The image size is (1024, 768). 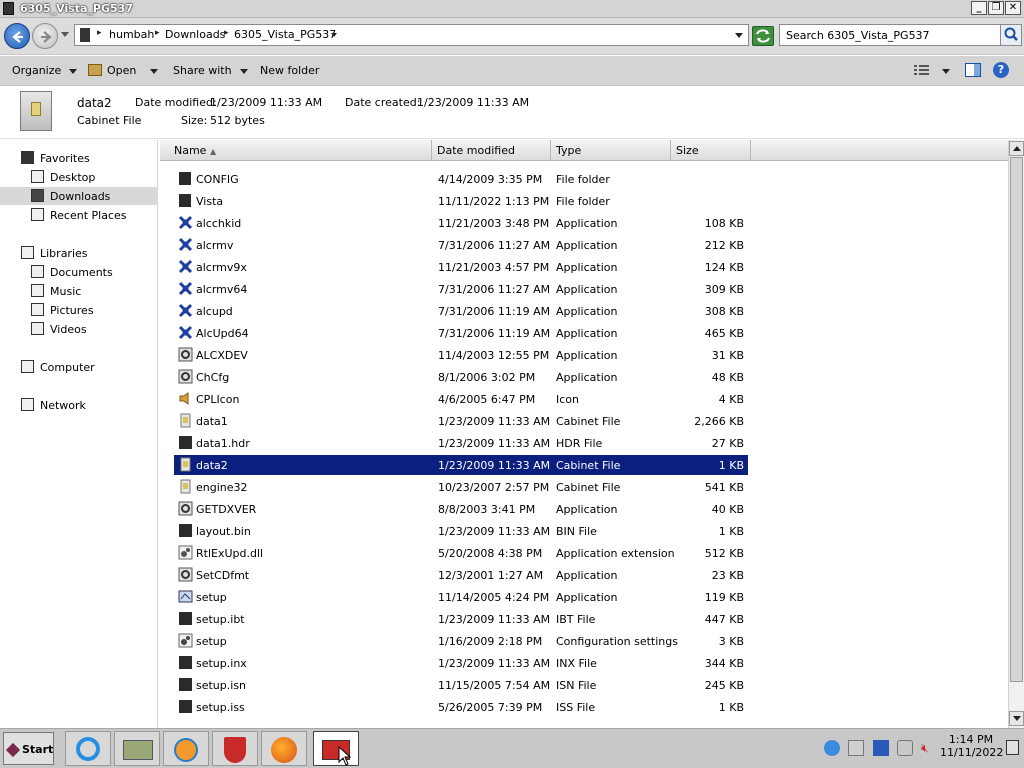 What do you see at coordinates (1010, 35) in the screenshot?
I see `search-button` at bounding box center [1010, 35].